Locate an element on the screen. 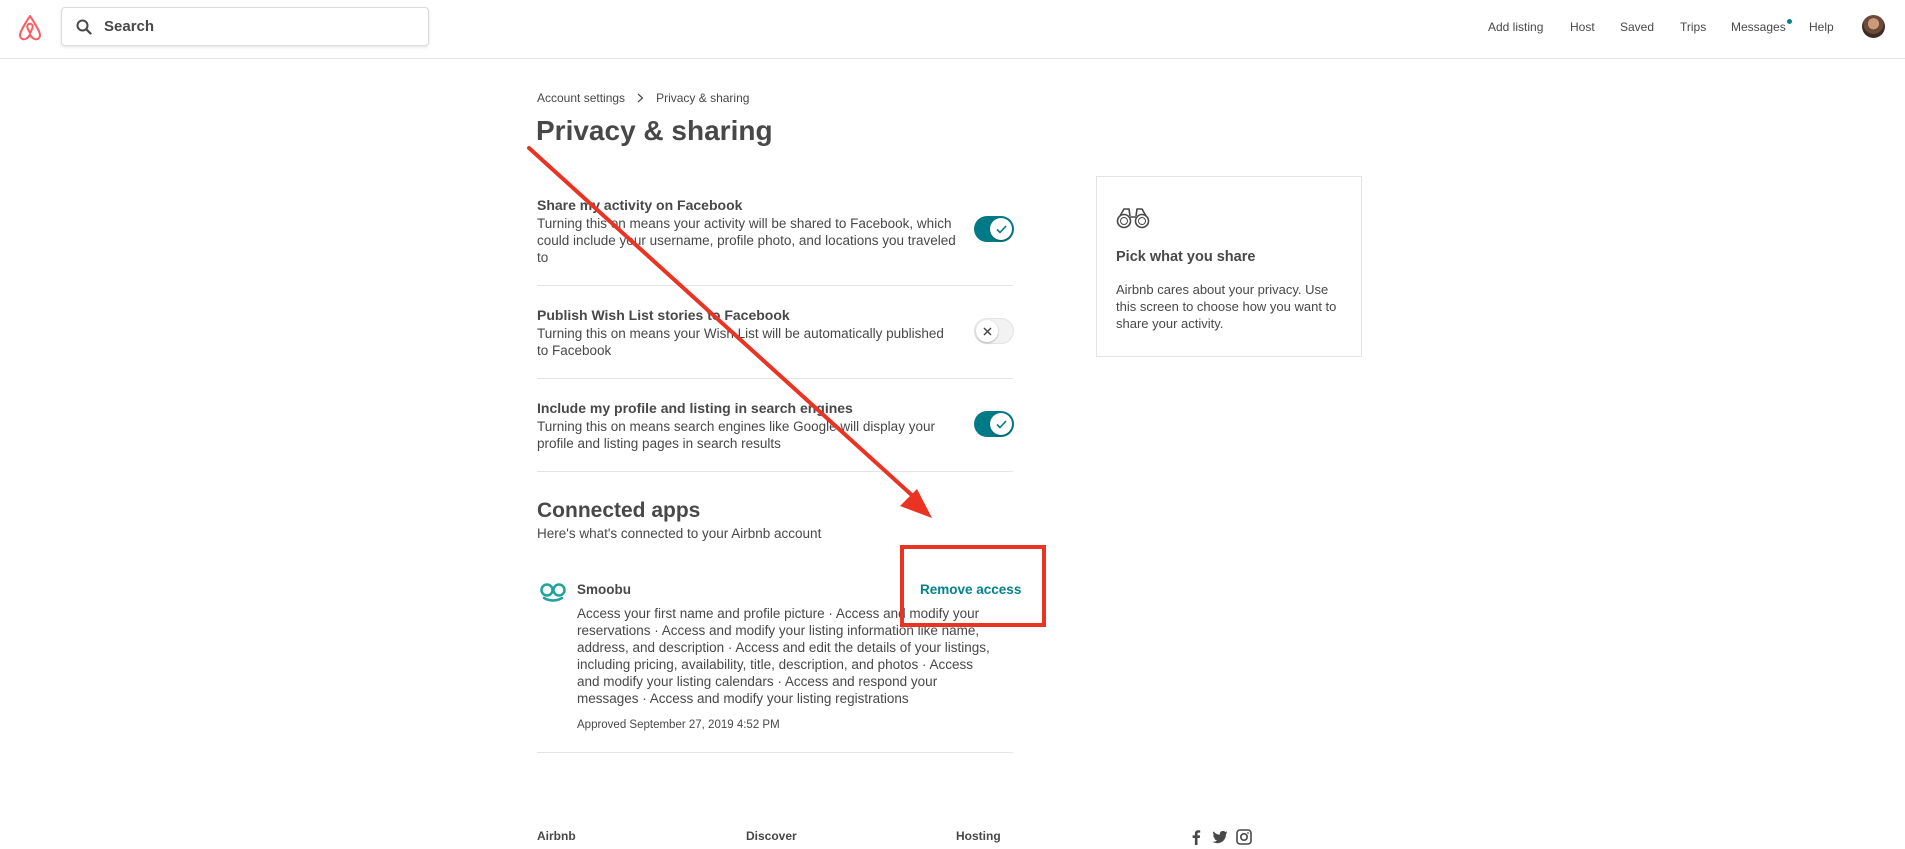 This screenshot has width=1905, height=849. search-input is located at coordinates (254, 26).